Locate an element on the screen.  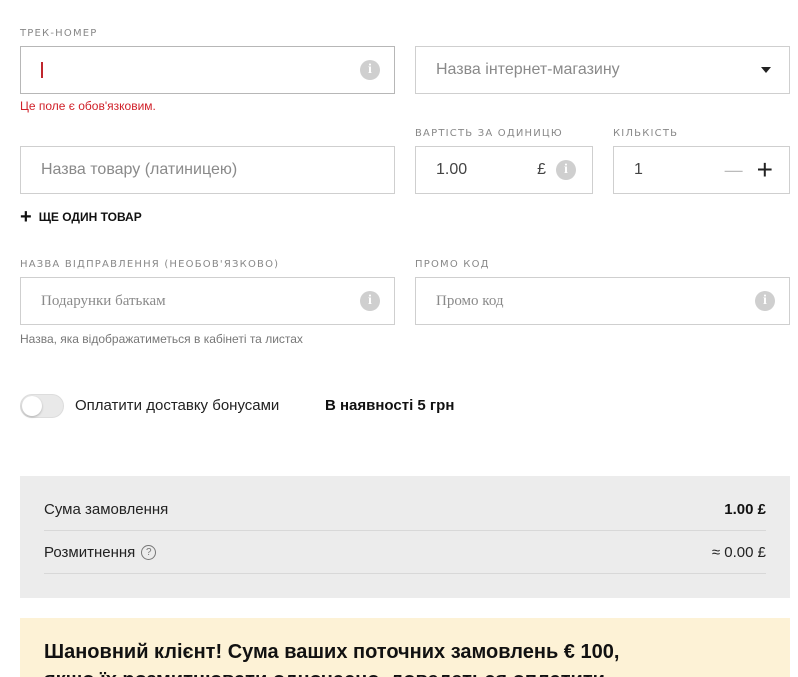
bonus-label: Оплатити доставку бонусами is located at coordinates (177, 405).